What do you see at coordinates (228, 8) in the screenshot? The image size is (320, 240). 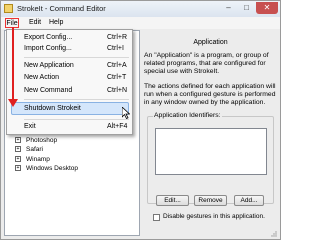 I see `minimize-button: –` at bounding box center [228, 8].